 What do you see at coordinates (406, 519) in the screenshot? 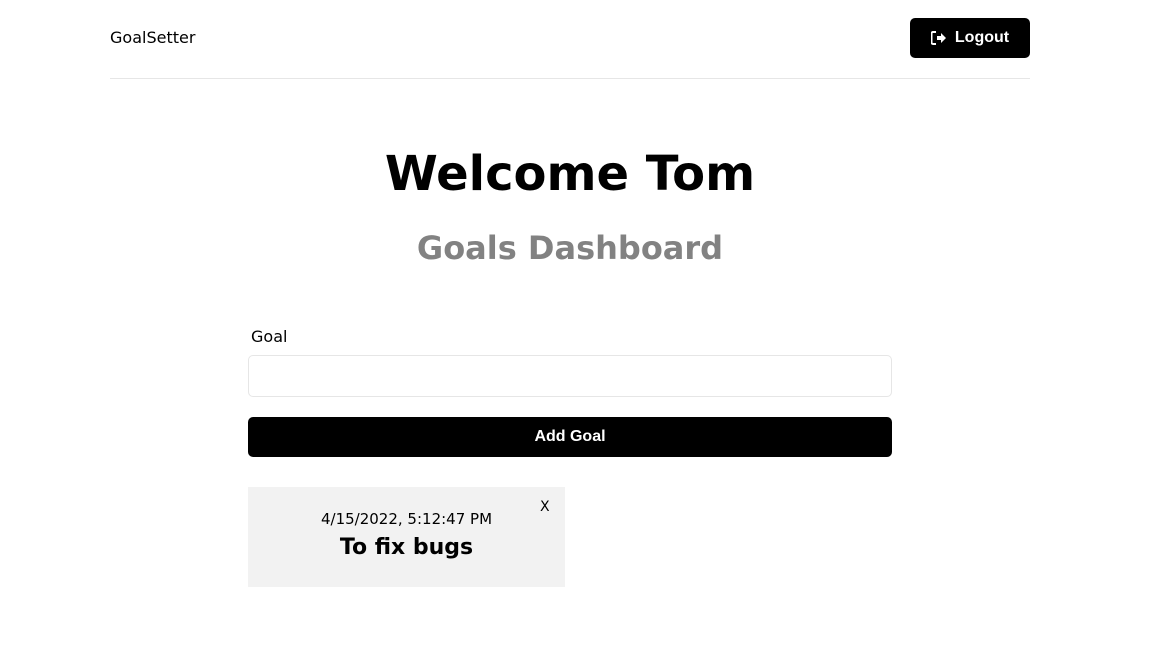
I see `goal-date: 4/15/2022, 5:12:47 PM` at bounding box center [406, 519].